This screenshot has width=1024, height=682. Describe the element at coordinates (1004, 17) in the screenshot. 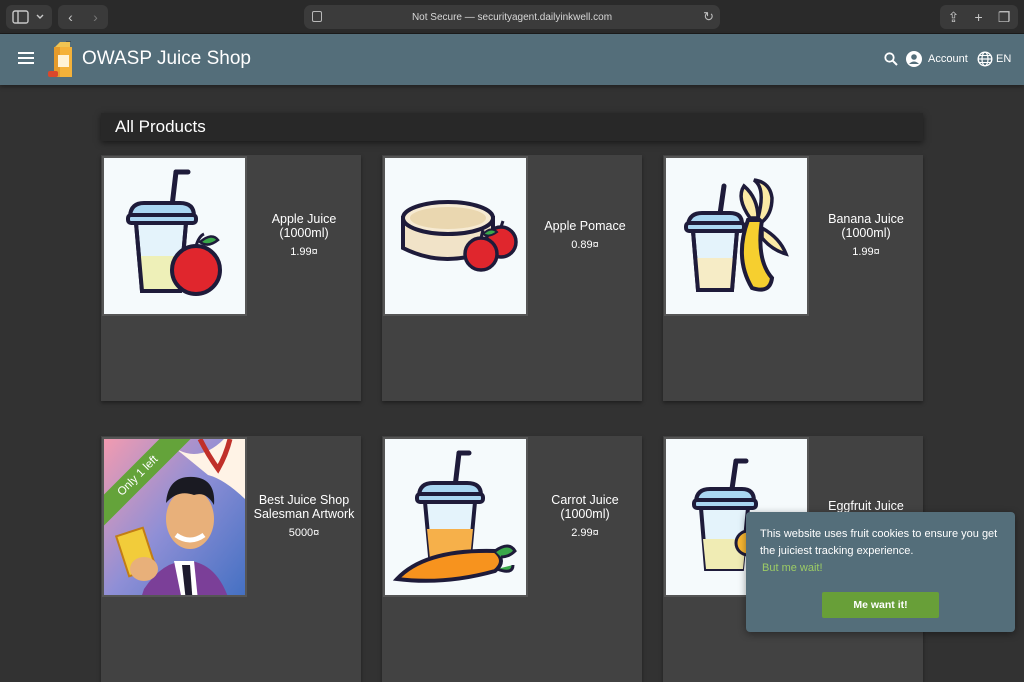

I see `tab-overview-button: ❐` at that location.